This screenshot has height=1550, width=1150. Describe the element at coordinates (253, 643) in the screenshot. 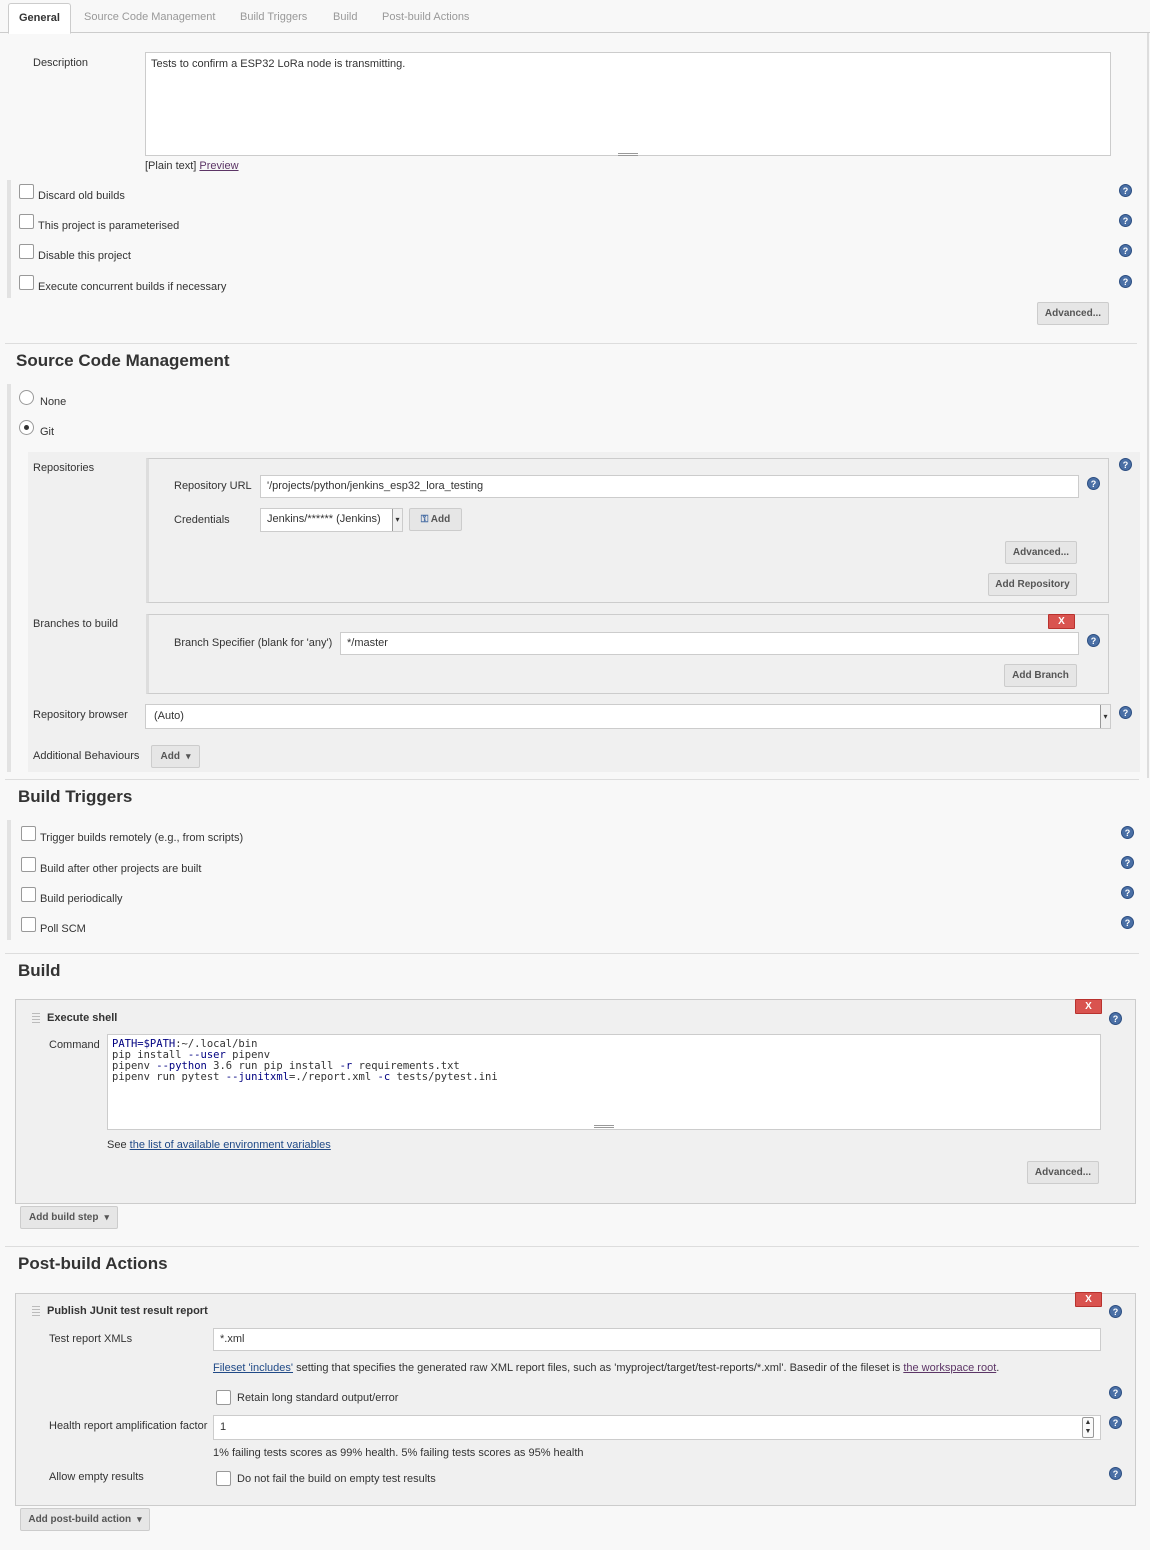

I see `branch-specifier-label: Branch Specifier (blank for 'any')` at that location.